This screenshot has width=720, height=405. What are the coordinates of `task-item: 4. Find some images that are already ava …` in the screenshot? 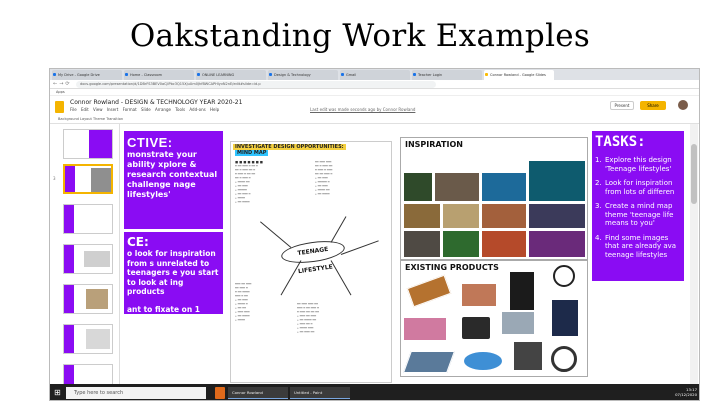 It's located at (636, 246).